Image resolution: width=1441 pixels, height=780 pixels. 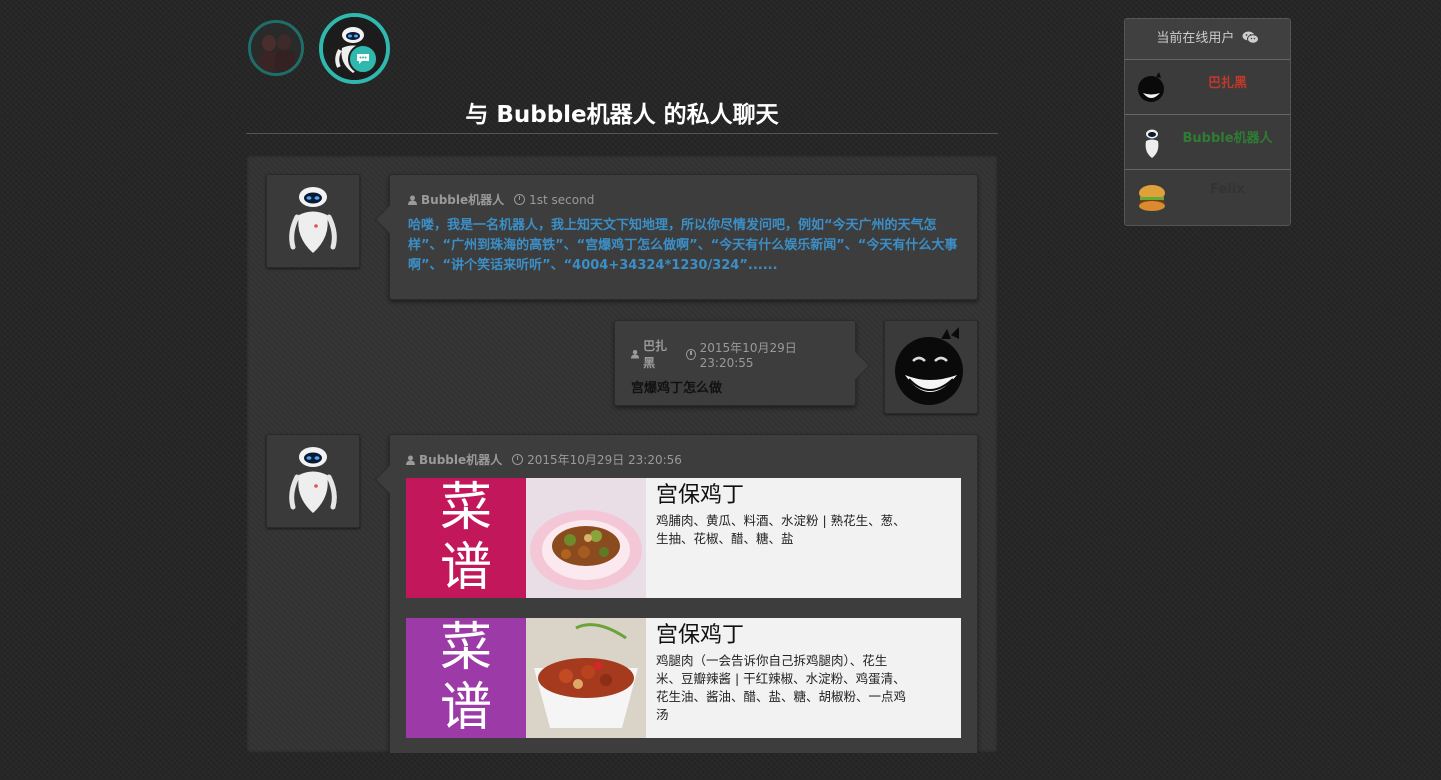 What do you see at coordinates (683, 459) in the screenshot?
I see `message-meta: Bubble机器人 2015年10月29日 23:20:56` at bounding box center [683, 459].